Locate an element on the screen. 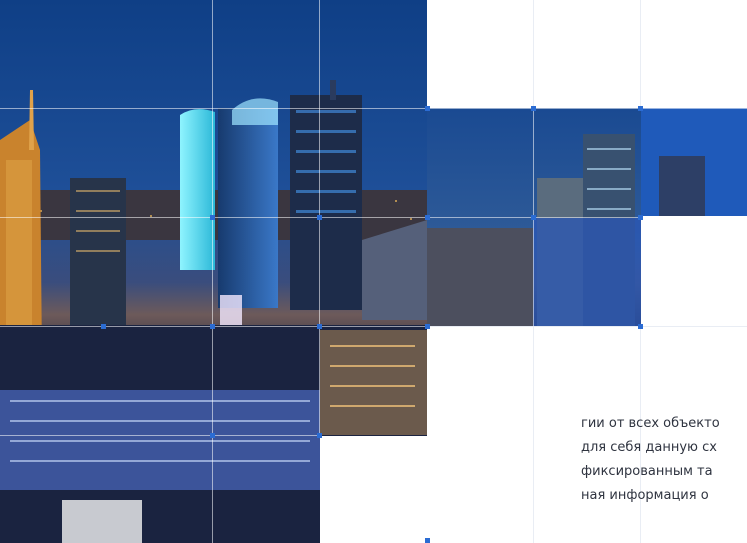 The height and width of the screenshot is (543, 747). paragraph-line: ная информация о is located at coordinates (645, 495).